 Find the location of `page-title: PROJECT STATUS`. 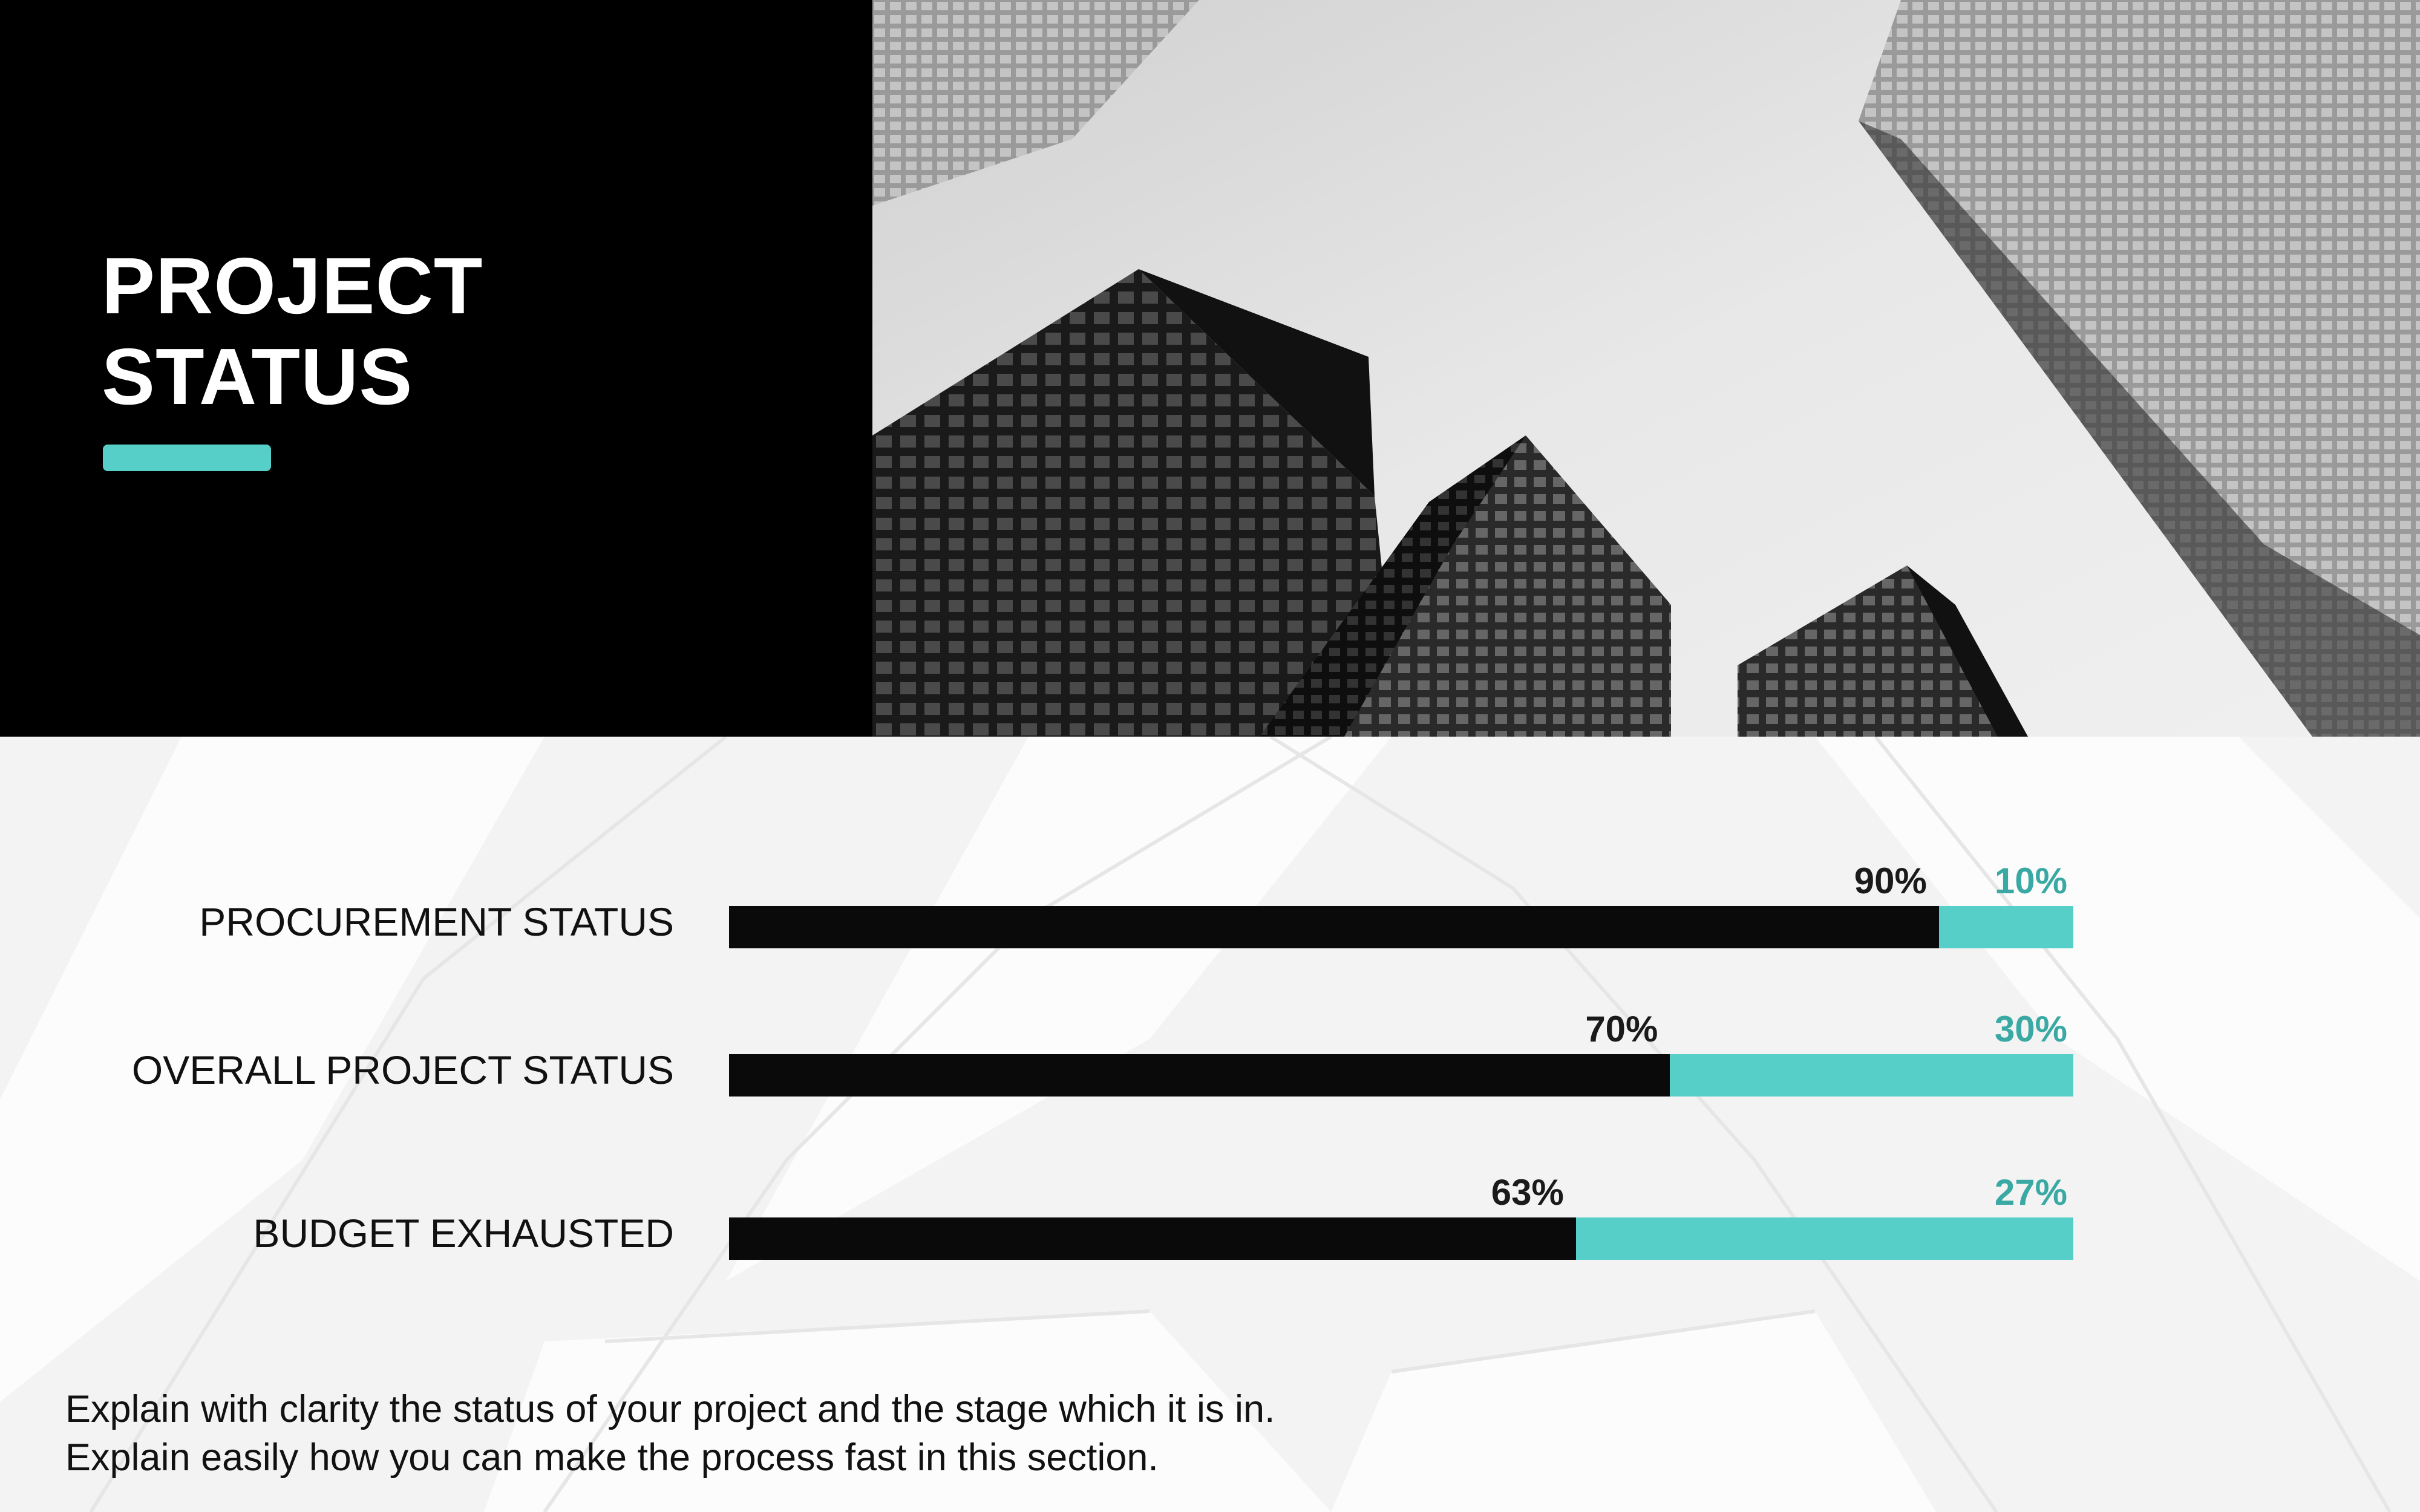

page-title: PROJECT STATUS is located at coordinates (465, 331).